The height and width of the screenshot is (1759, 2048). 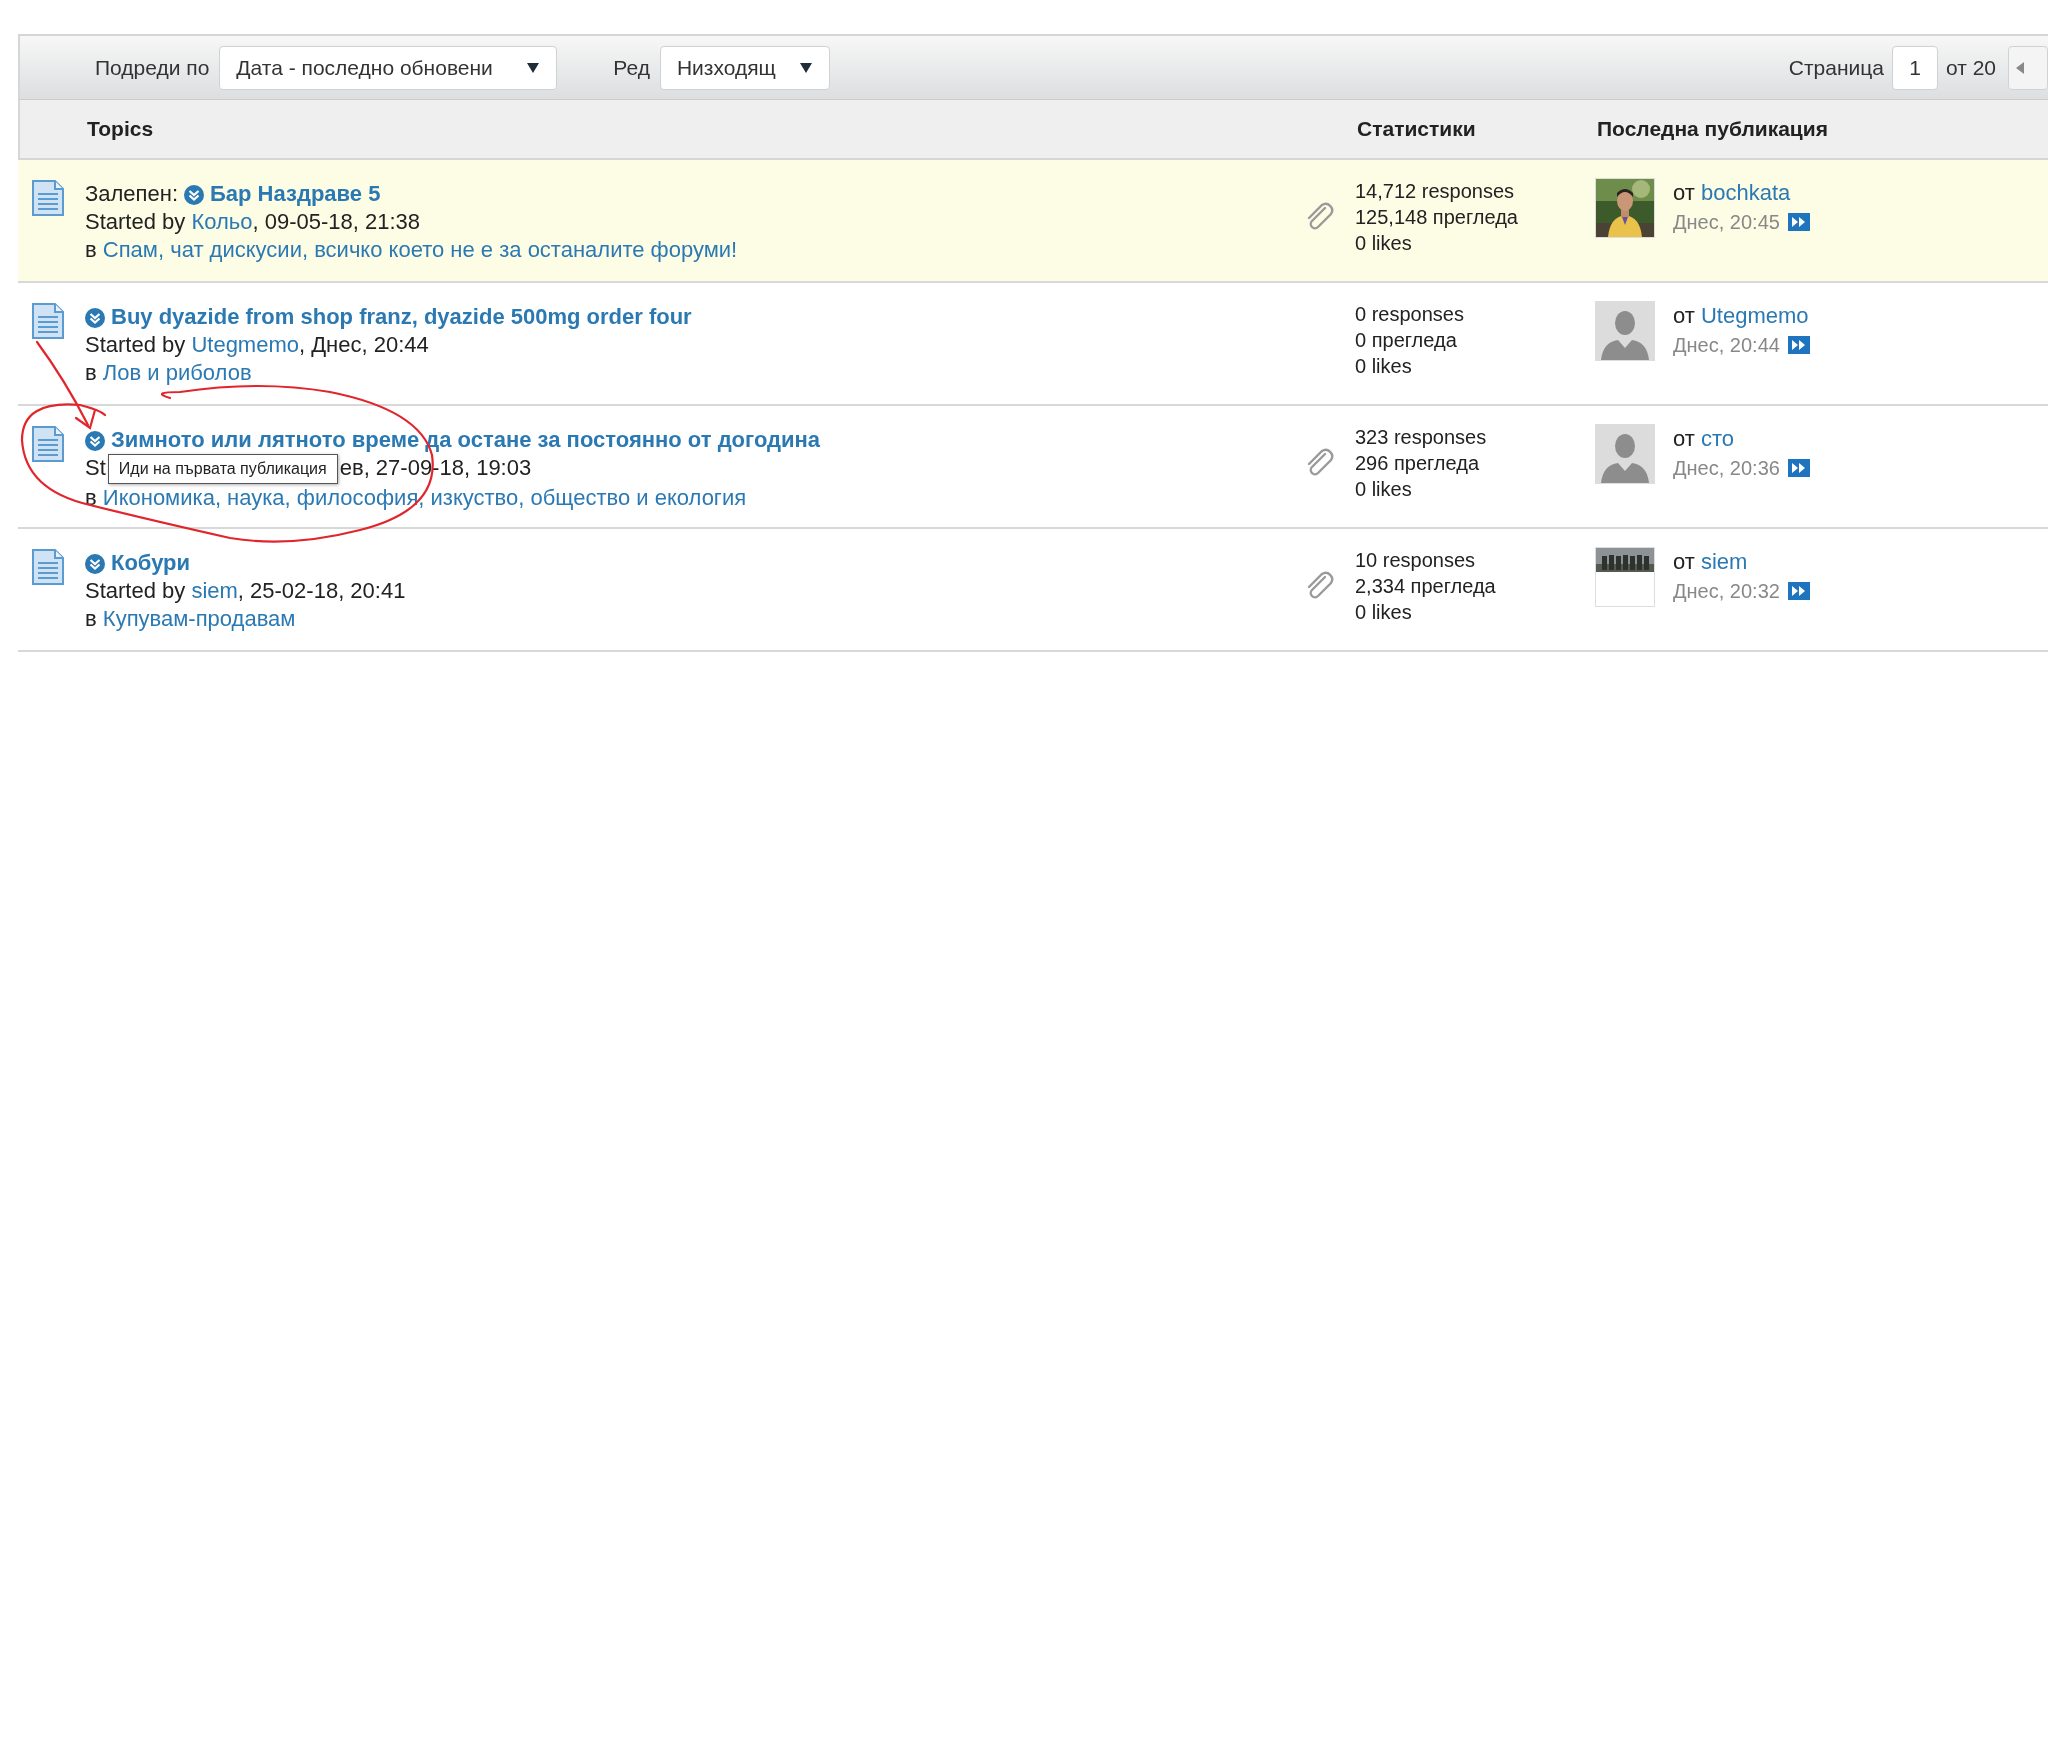 I want to click on started-by-text: Started by Utegmemo, Днес, 20:44, so click(x=257, y=344).